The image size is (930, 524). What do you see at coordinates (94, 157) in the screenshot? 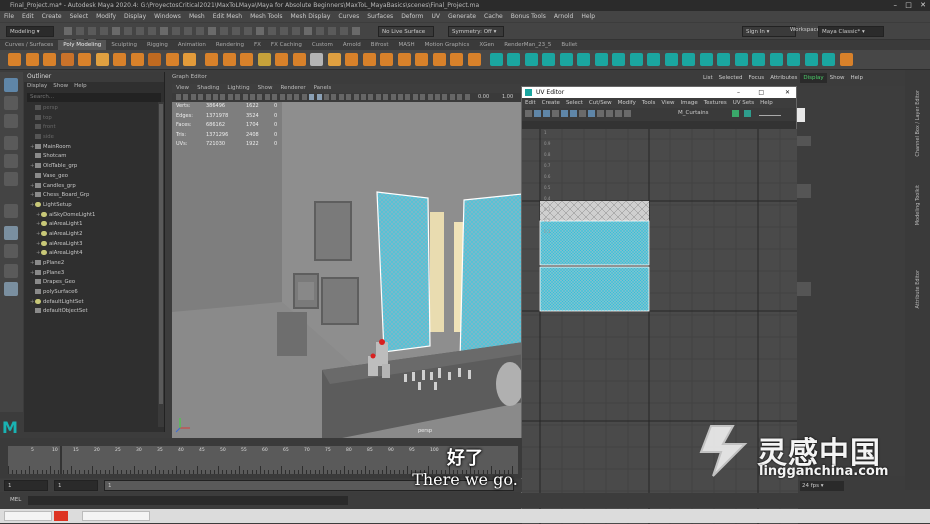
I see `outliner-item: Shotcam` at bounding box center [94, 157].